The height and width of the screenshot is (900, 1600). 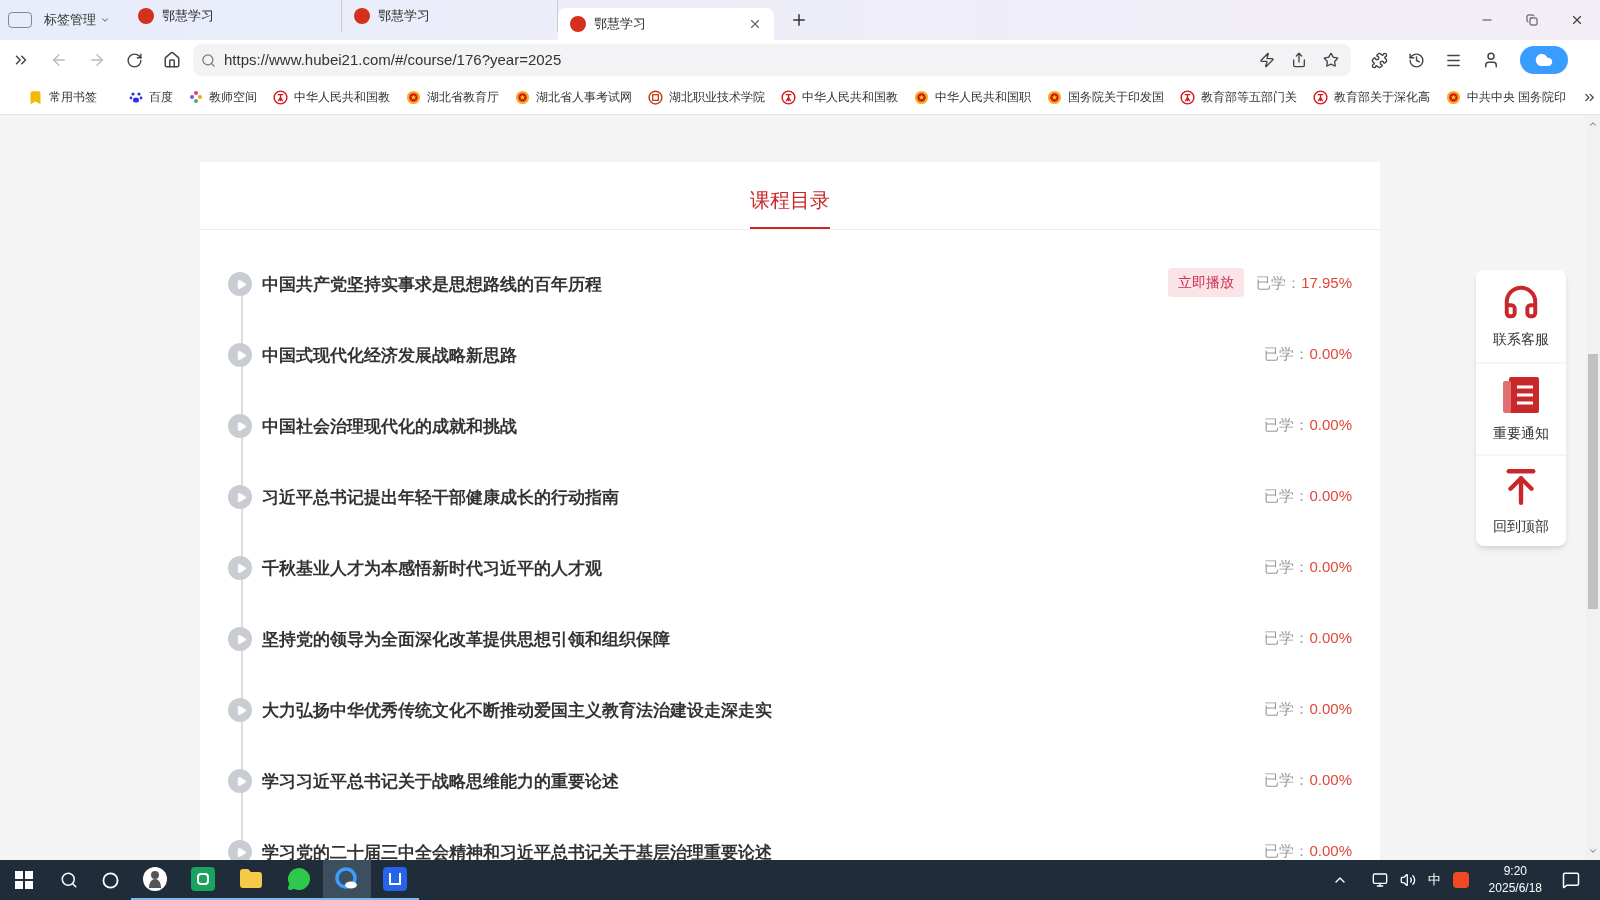 I want to click on lesson-title: 学习党的二十届三中全会精神和习近平总书记关于基层治理重要论述, so click(x=763, y=850).